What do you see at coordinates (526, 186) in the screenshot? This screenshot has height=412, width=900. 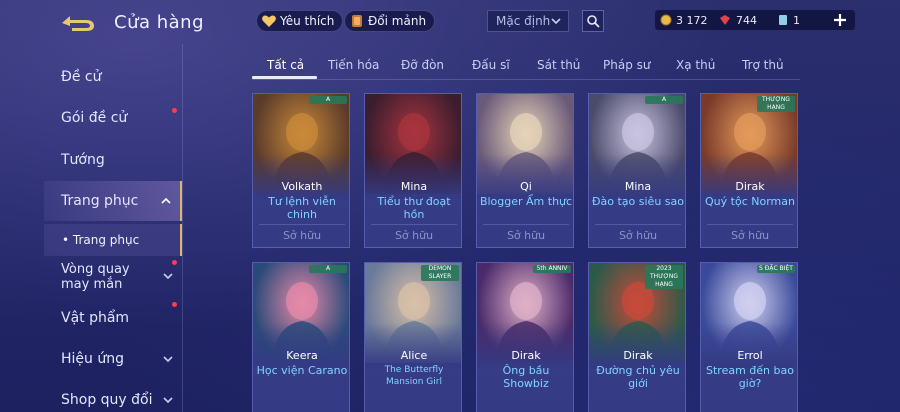 I see `hero-name: Qi` at bounding box center [526, 186].